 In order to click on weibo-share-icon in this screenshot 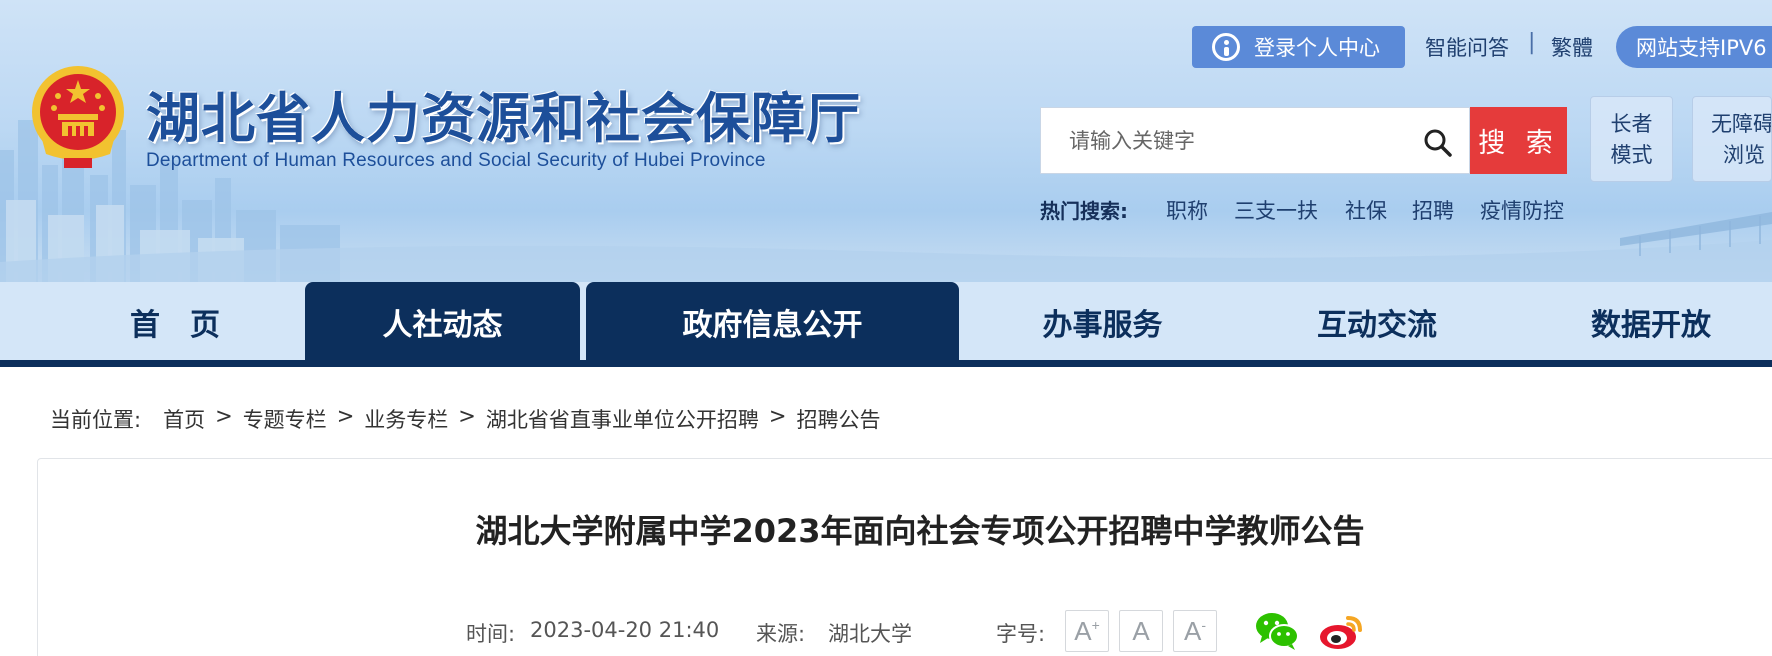, I will do `click(1341, 631)`.